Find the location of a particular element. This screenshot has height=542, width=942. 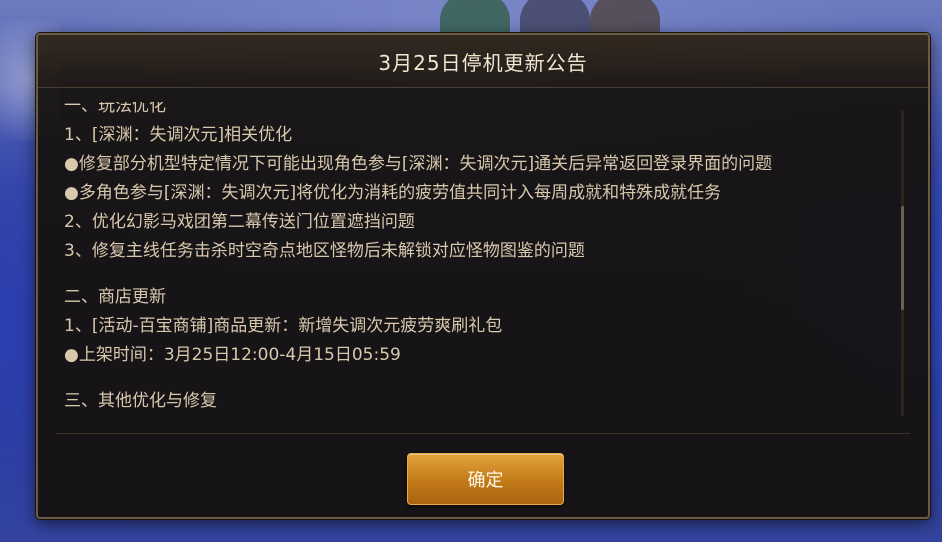

list-item: 2、优化幻影马戏团第二幕传送门位置遮挡问题 is located at coordinates (239, 222).